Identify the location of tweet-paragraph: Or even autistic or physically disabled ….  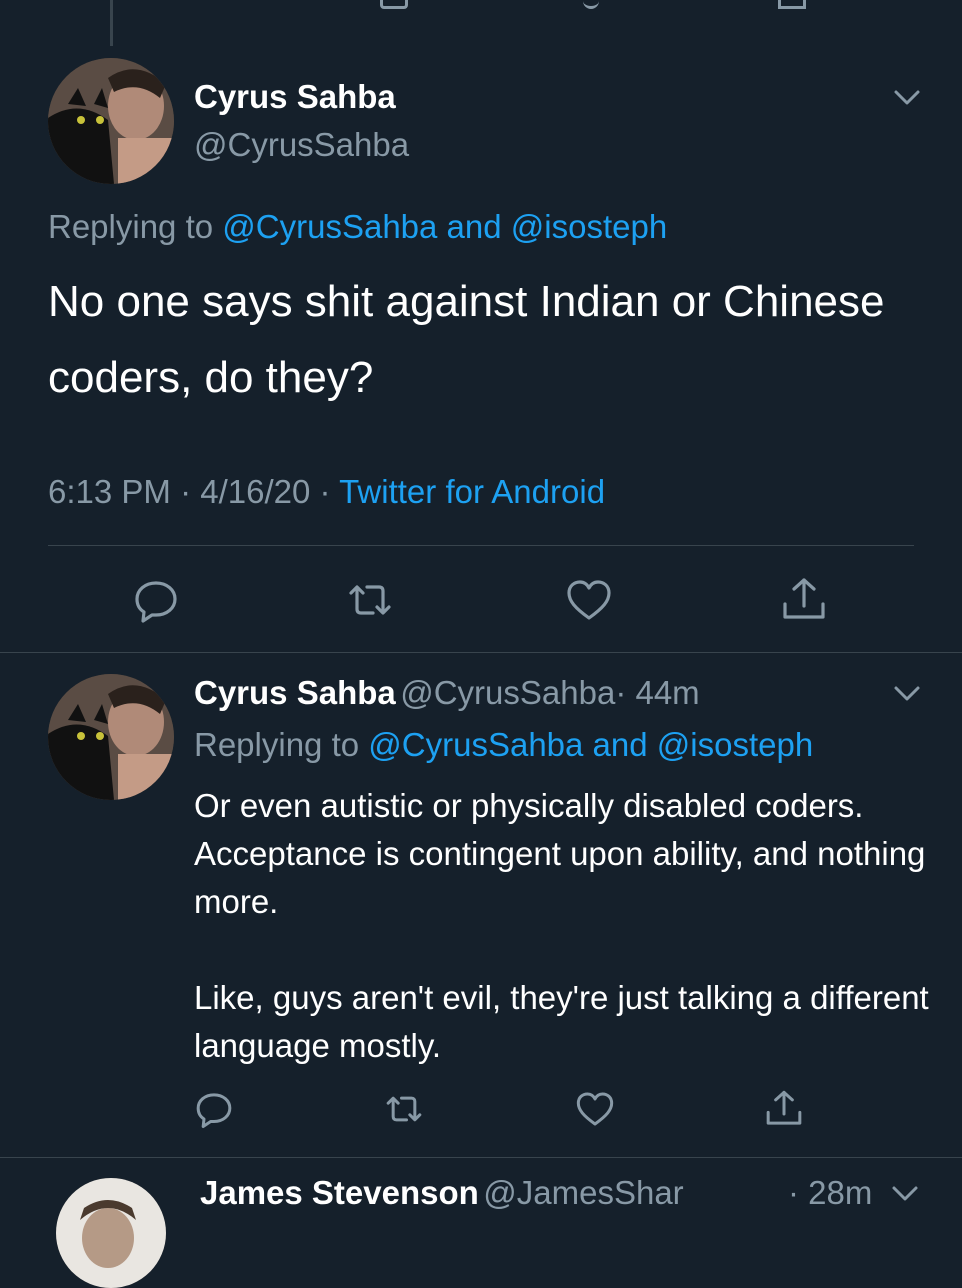
(560, 853).